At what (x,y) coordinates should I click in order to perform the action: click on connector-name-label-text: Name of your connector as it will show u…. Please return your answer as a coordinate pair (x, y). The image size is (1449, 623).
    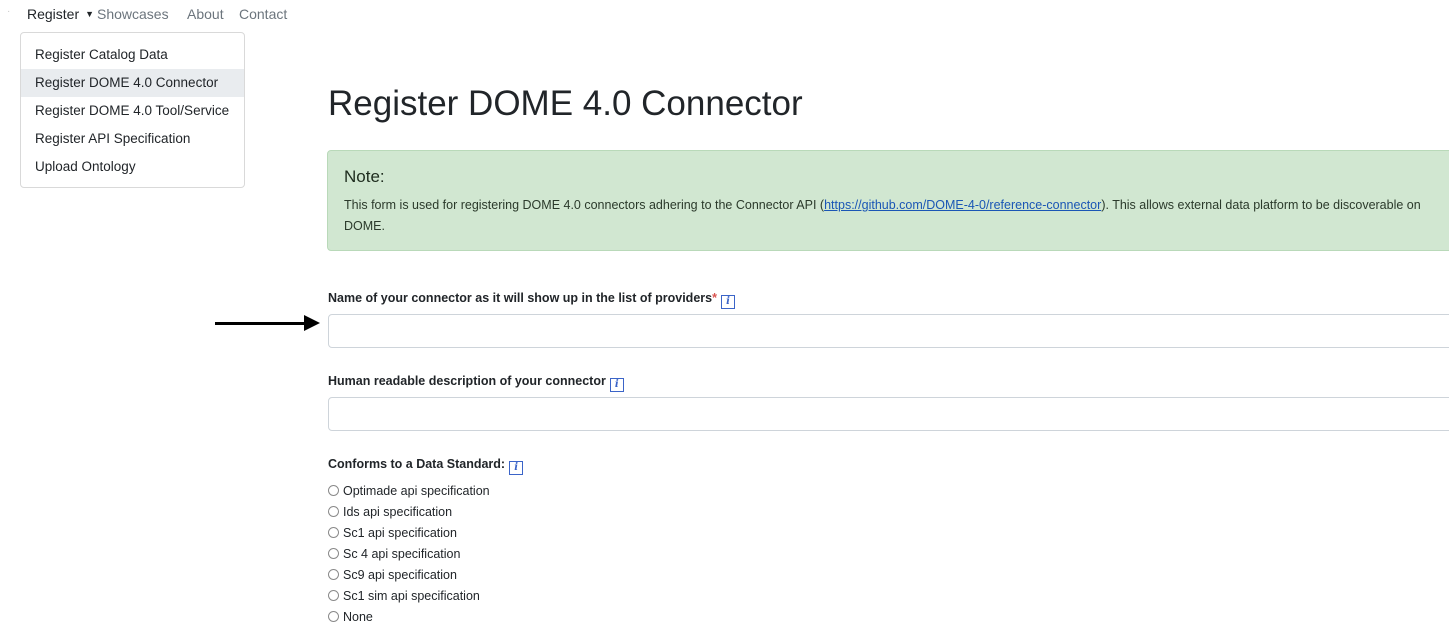
    Looking at the image, I should click on (520, 298).